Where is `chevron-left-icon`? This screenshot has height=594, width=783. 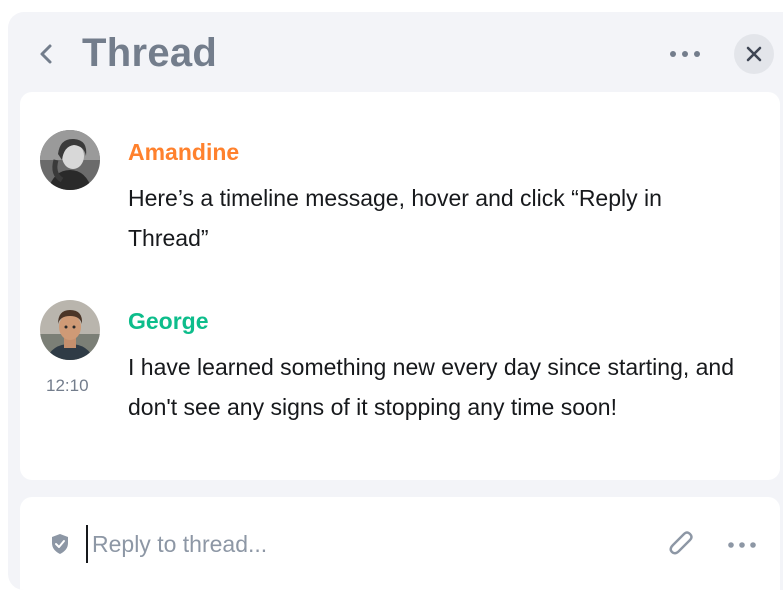
chevron-left-icon is located at coordinates (46, 54).